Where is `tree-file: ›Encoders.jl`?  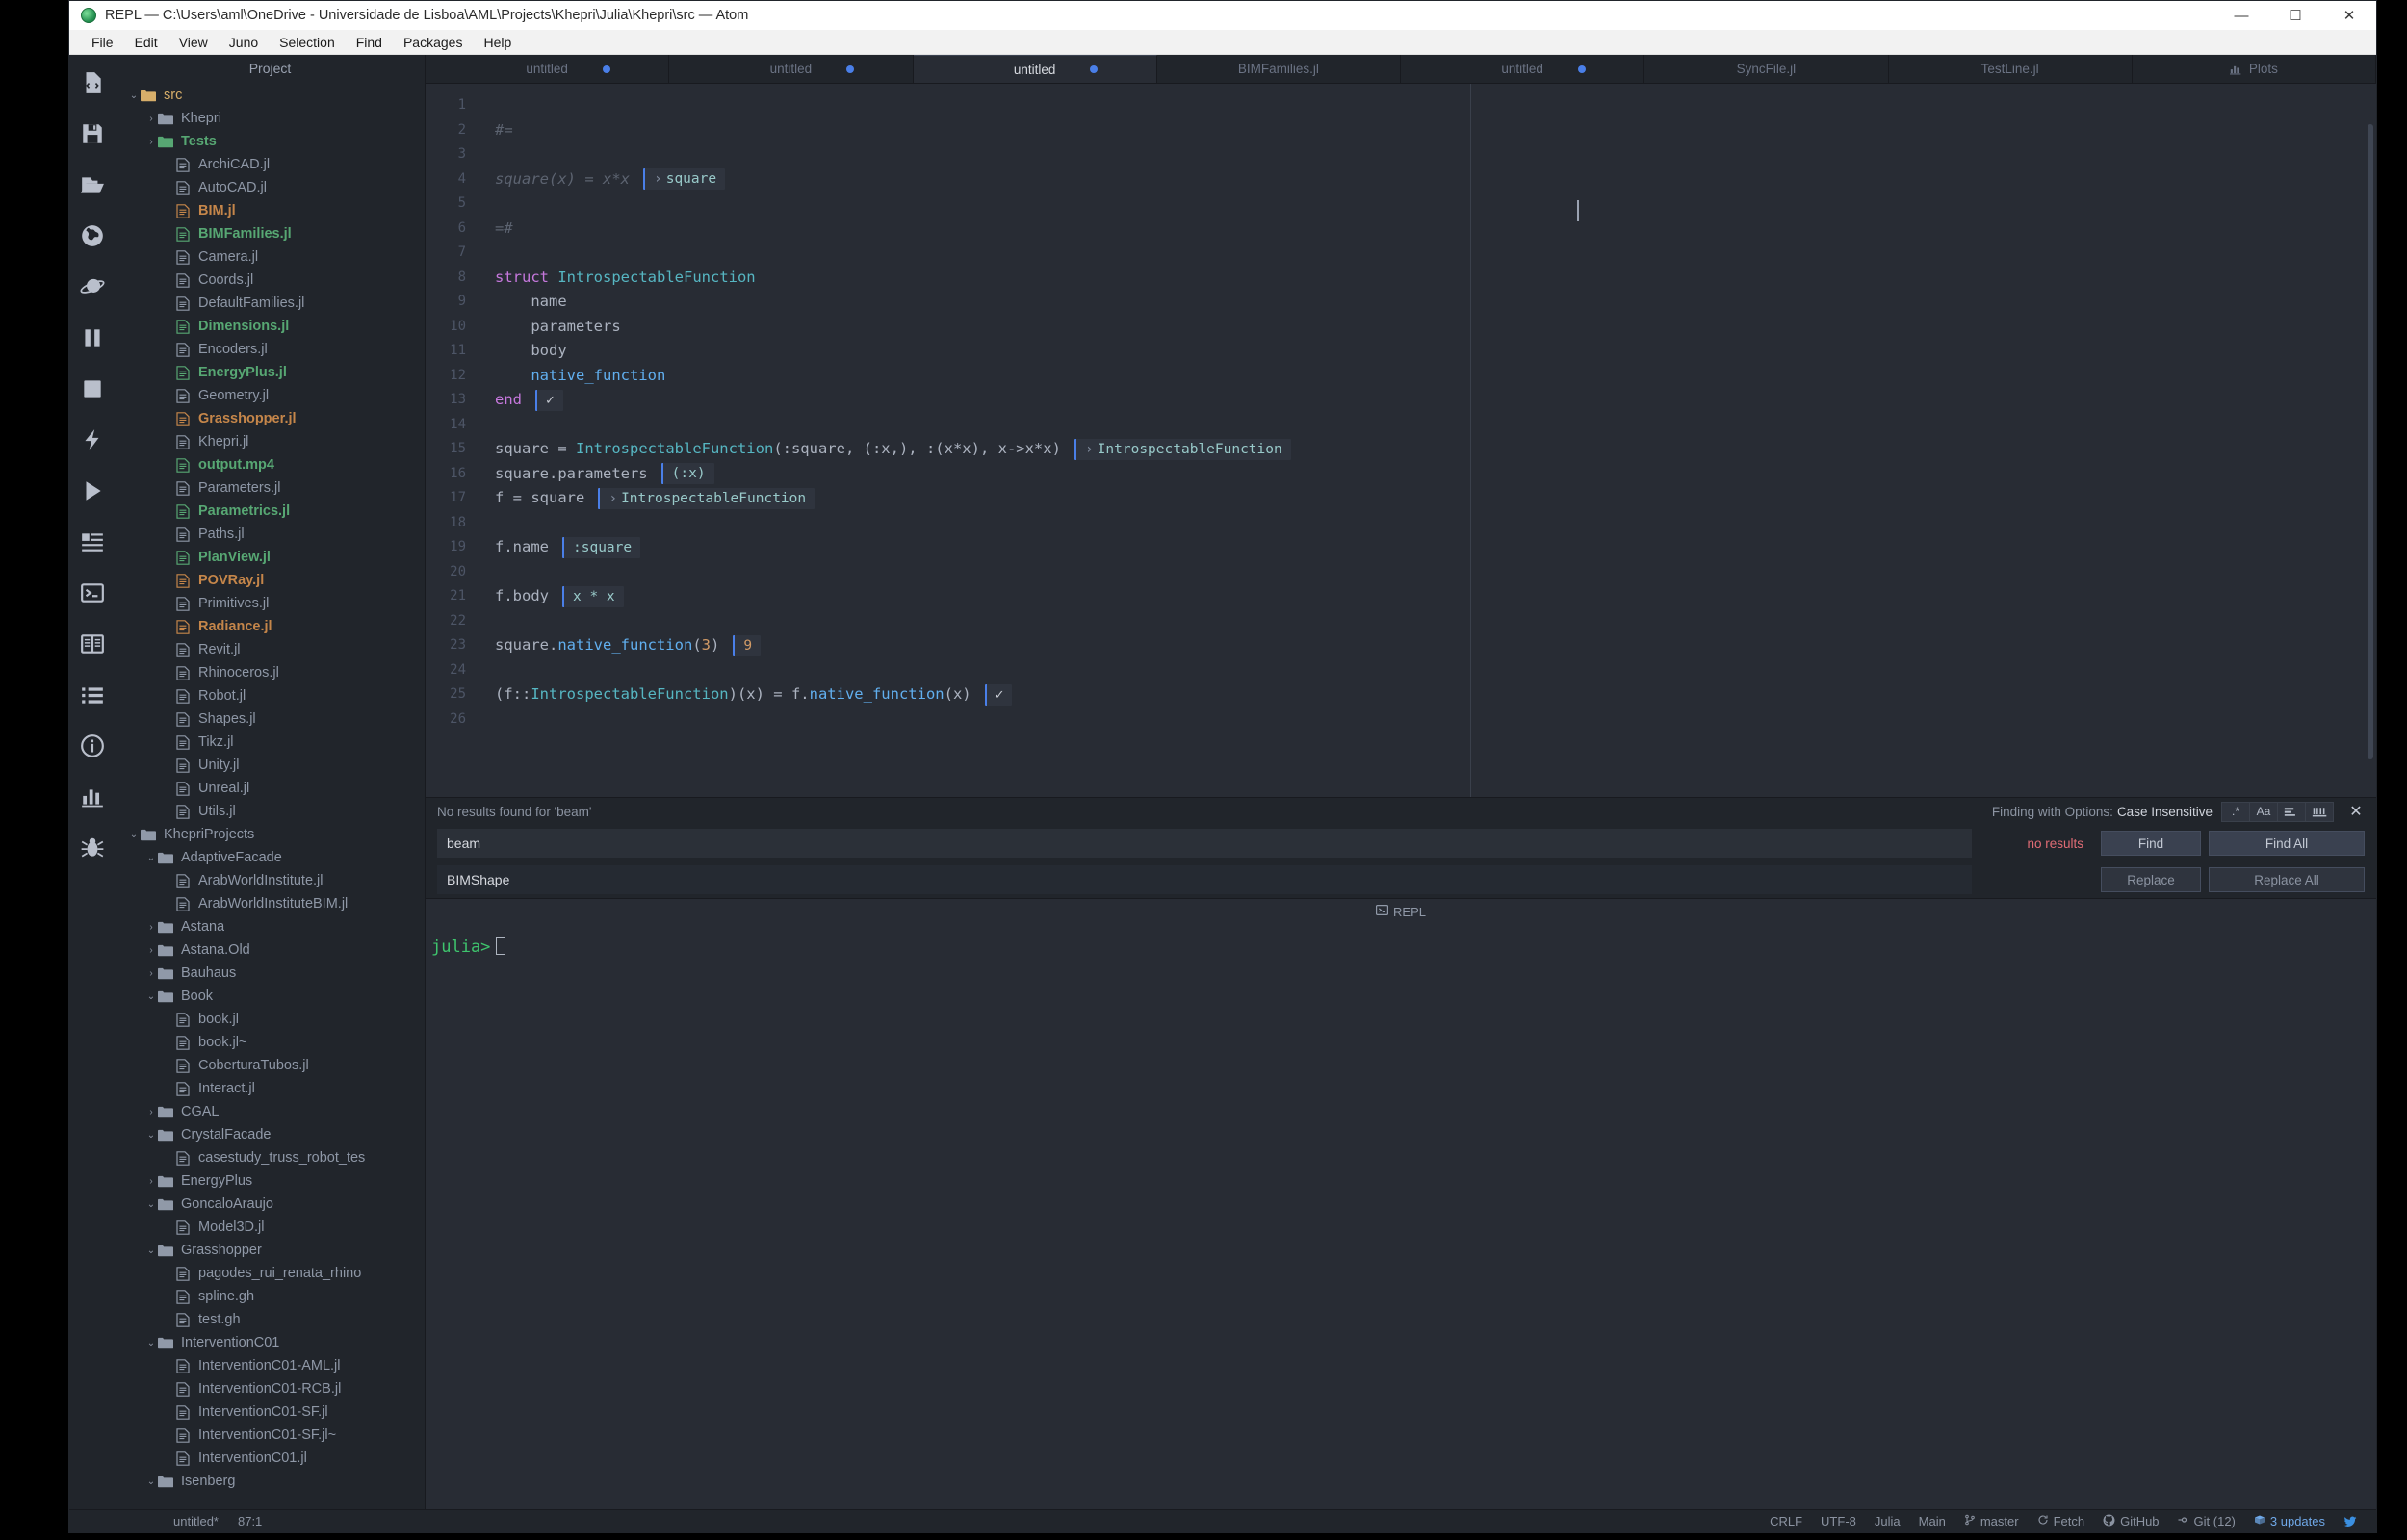
tree-file: ›Encoders.jl is located at coordinates (271, 349).